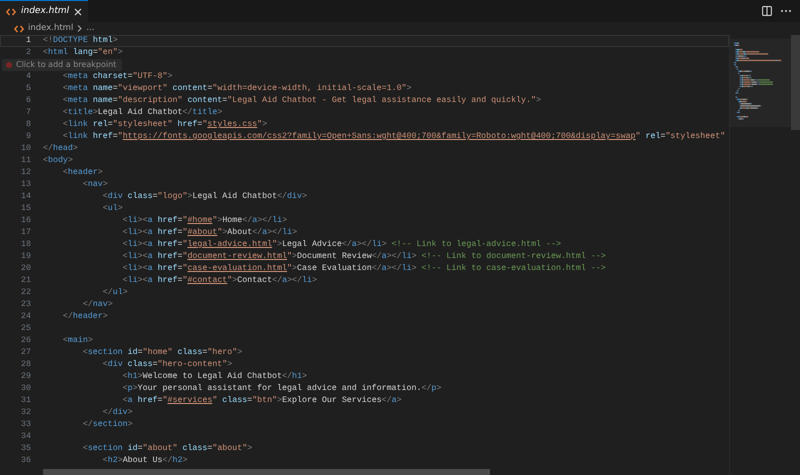 The height and width of the screenshot is (475, 800). Describe the element at coordinates (117, 77) in the screenshot. I see `code-line: <meta charset="UTF-8">` at that location.